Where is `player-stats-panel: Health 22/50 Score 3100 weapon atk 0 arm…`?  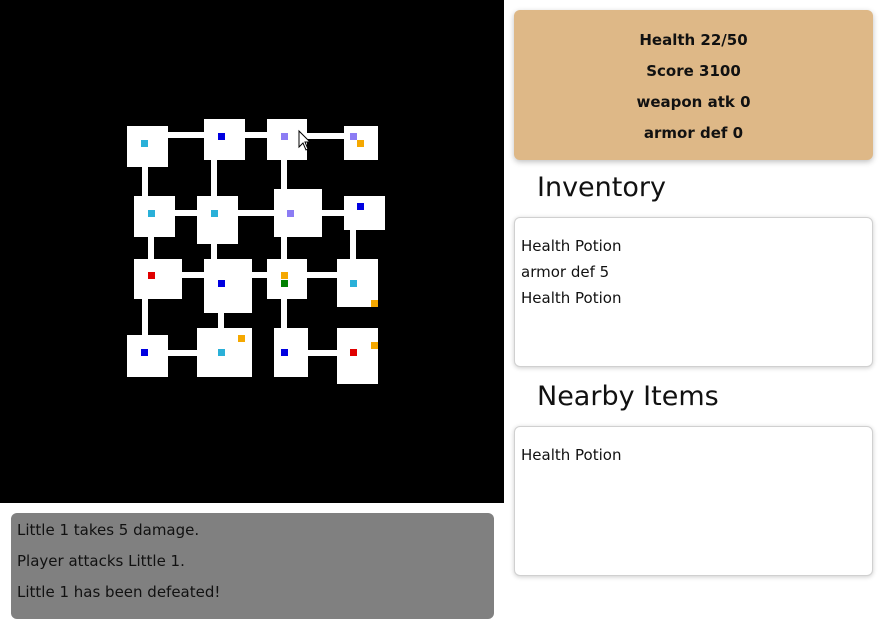 player-stats-panel: Health 22/50 Score 3100 weapon atk 0 arm… is located at coordinates (693, 85).